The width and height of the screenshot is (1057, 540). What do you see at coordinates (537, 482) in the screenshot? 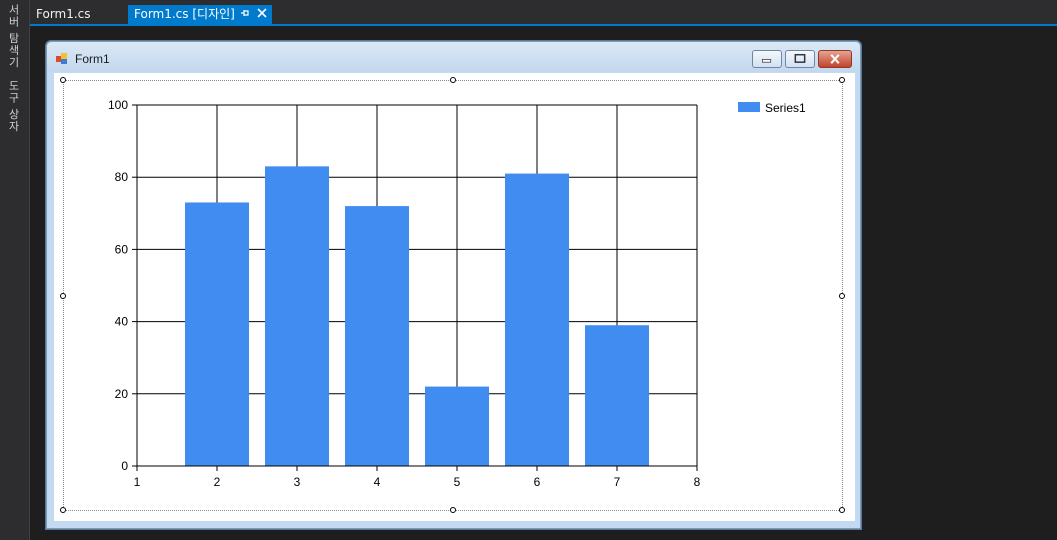
I see `x-tick-label: 6` at bounding box center [537, 482].